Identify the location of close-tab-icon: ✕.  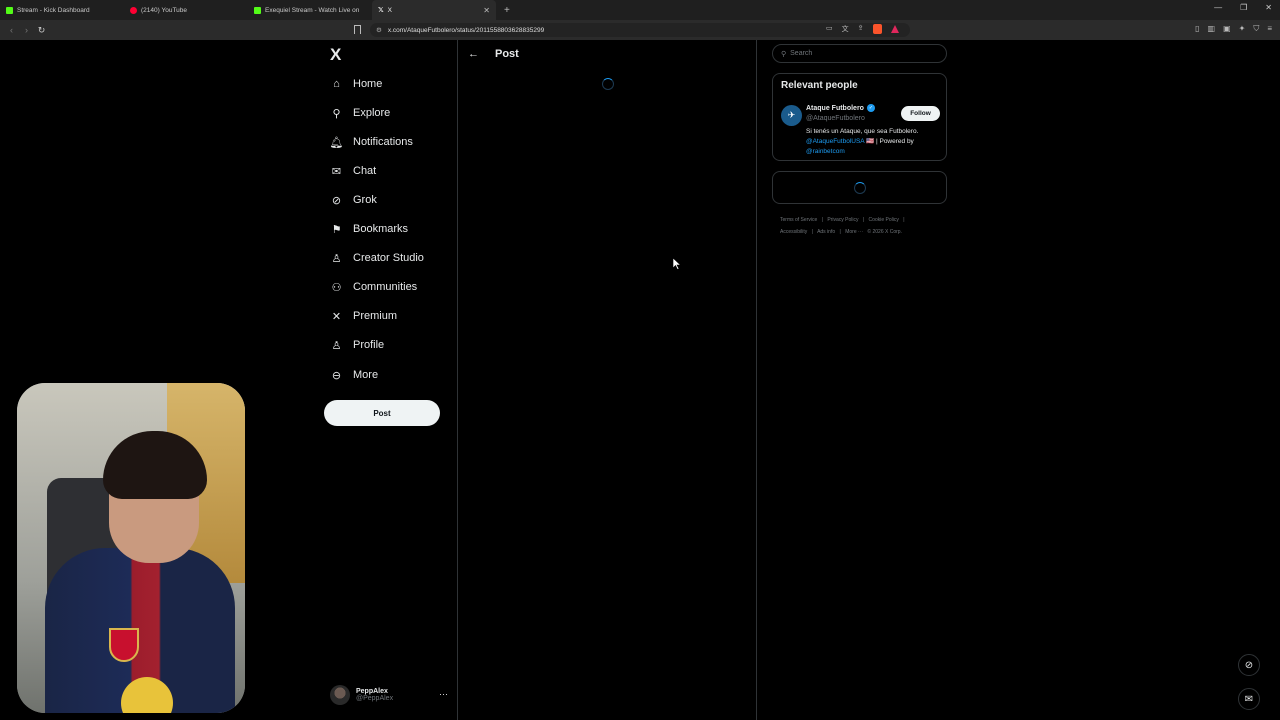
(486, 10).